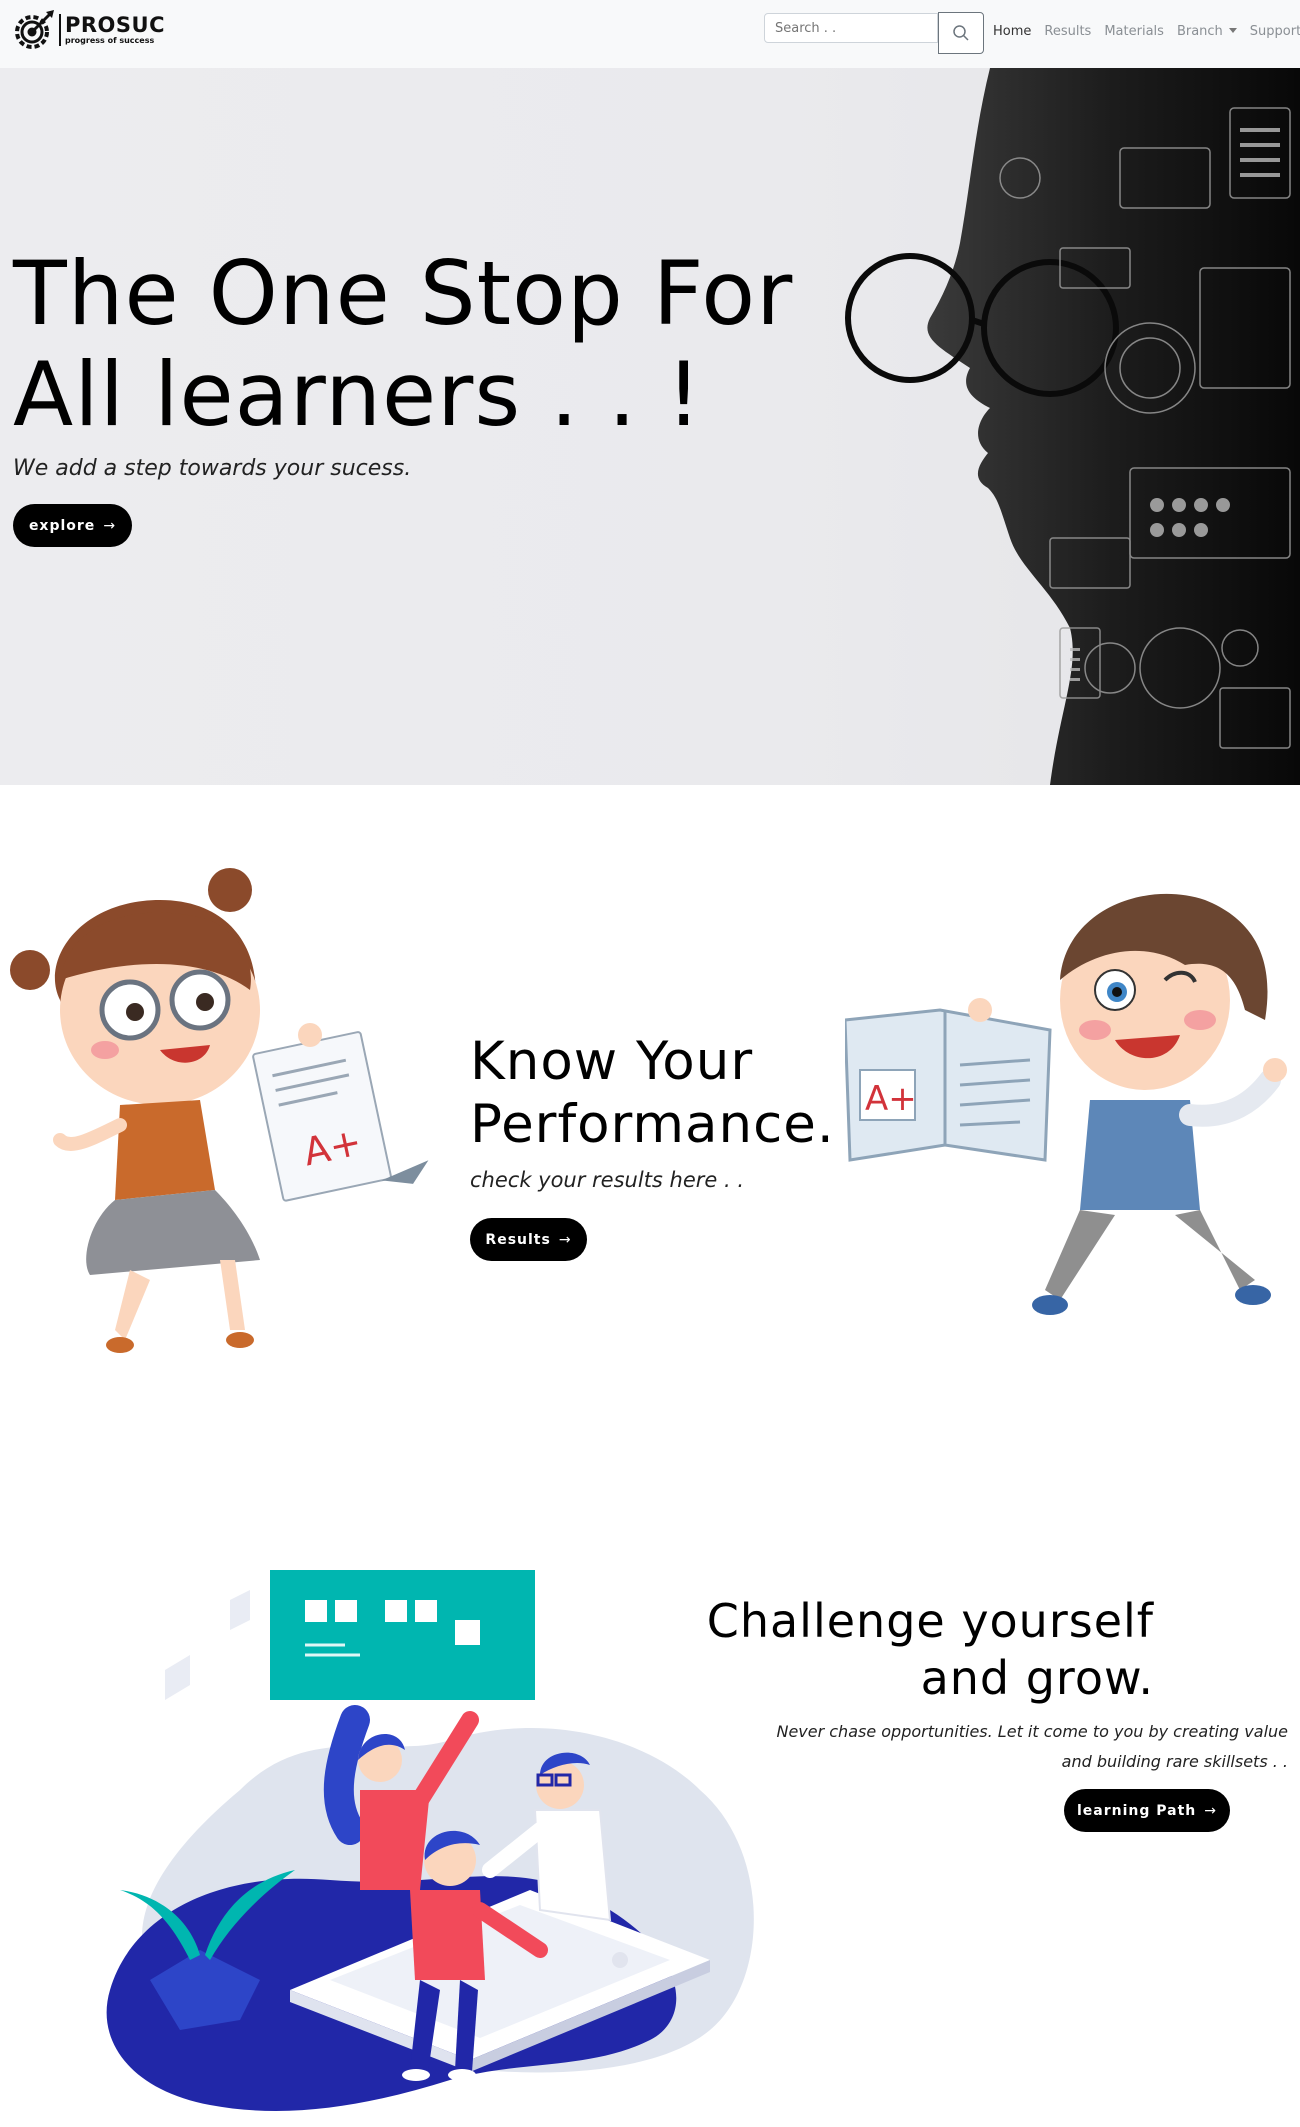 This screenshot has height=2127, width=1300. Describe the element at coordinates (1199, 31) in the screenshot. I see `nav-branch-label: Branch` at that location.